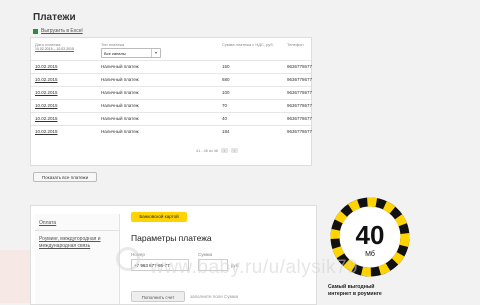 This screenshot has width=480, height=305. What do you see at coordinates (225, 150) in the screenshot?
I see `prev-page-button: ‹` at bounding box center [225, 150].